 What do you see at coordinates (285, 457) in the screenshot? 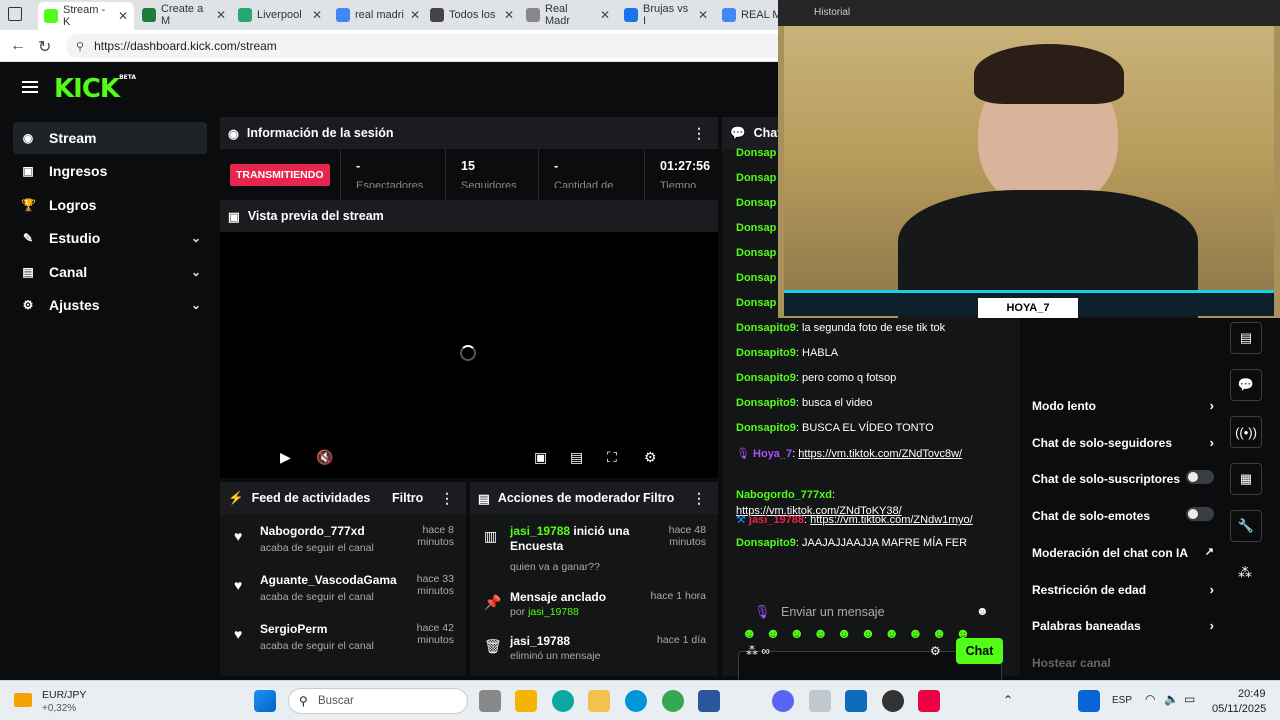
I see `play-icon: ▶` at bounding box center [285, 457].